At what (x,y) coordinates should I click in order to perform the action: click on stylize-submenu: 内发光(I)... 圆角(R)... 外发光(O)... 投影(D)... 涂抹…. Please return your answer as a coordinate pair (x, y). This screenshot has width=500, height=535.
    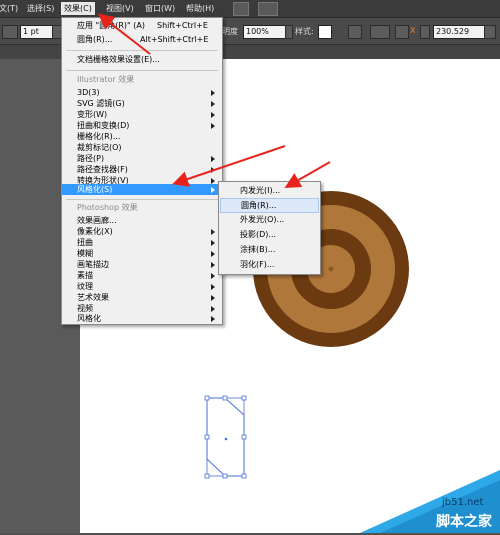
    Looking at the image, I should click on (269, 228).